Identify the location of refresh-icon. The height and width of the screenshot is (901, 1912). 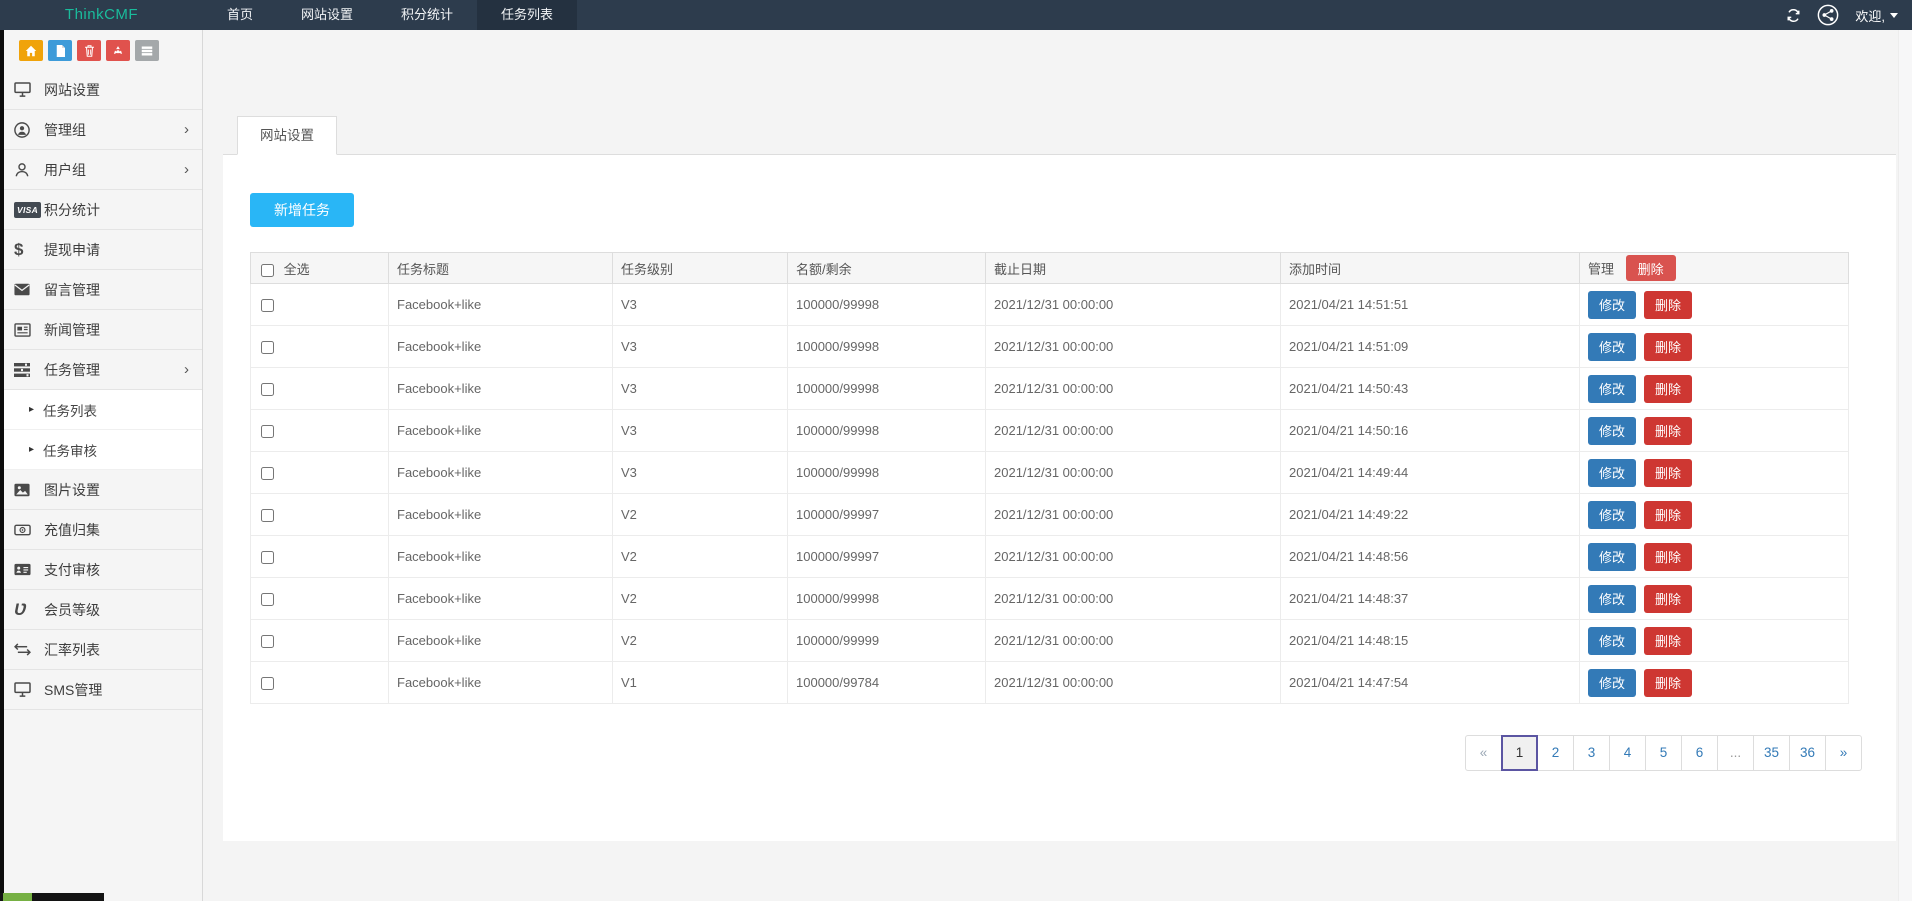
(1793, 15).